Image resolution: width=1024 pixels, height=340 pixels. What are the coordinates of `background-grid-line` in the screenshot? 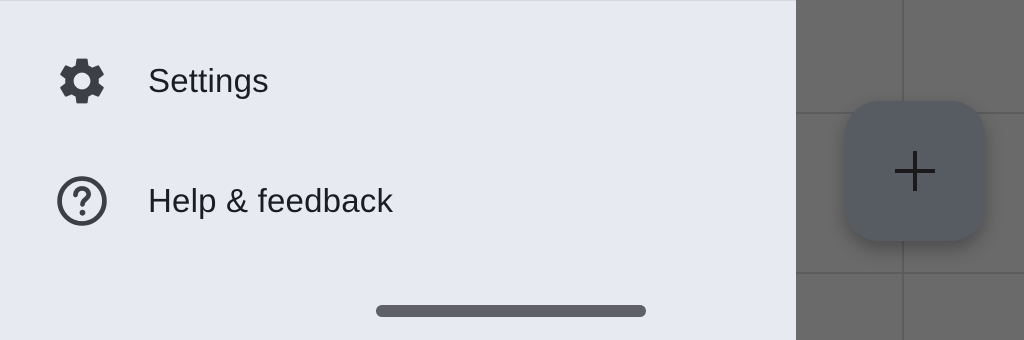 It's located at (910, 273).